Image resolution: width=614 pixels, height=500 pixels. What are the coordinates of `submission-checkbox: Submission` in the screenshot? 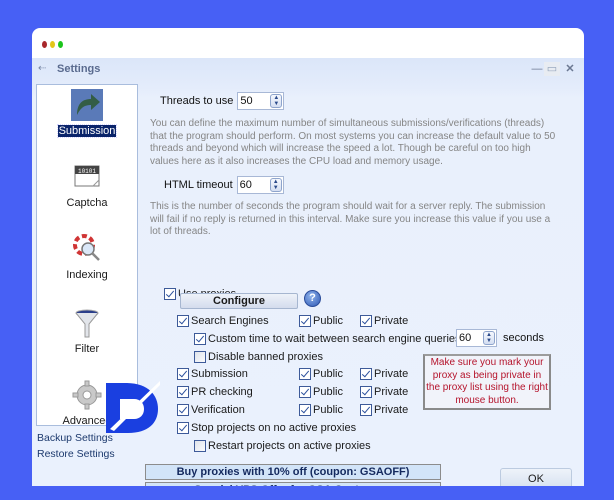 It's located at (212, 374).